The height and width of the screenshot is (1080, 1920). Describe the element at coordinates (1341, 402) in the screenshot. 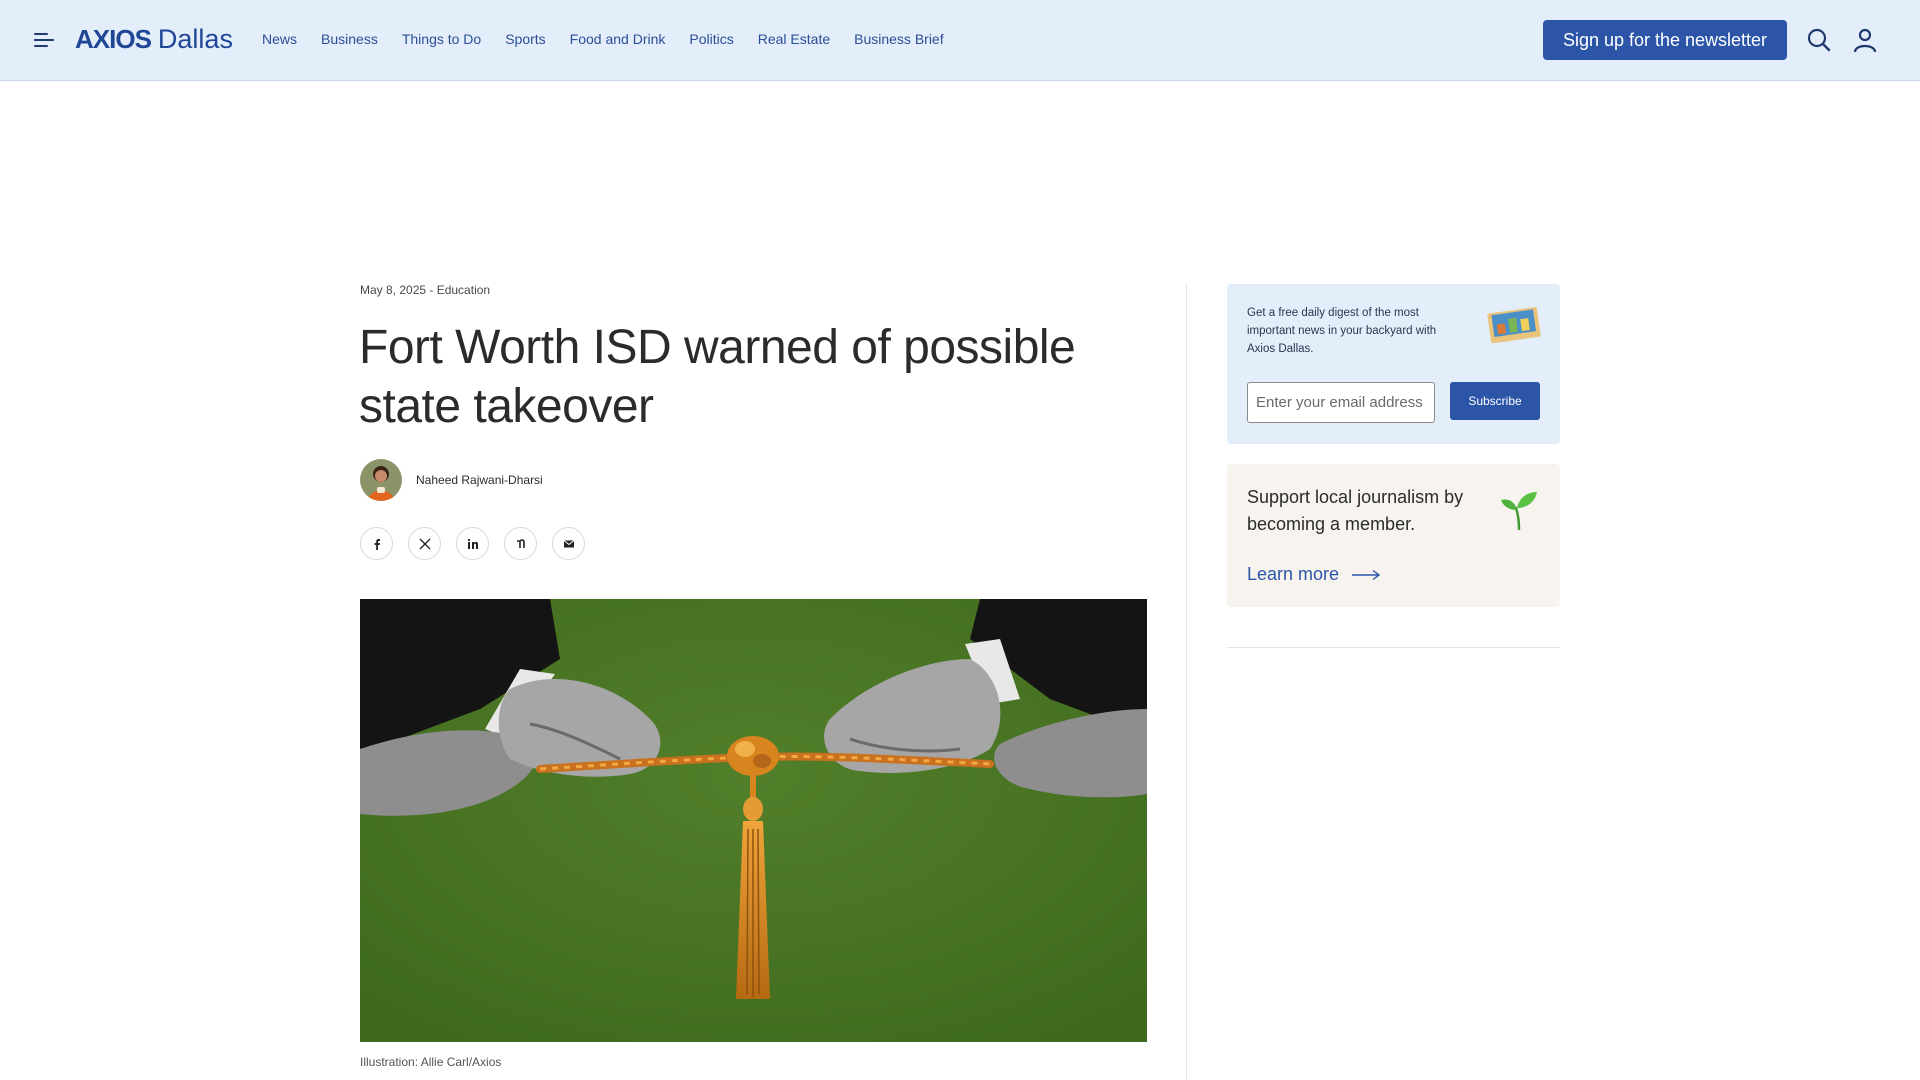

I see `email-input` at that location.